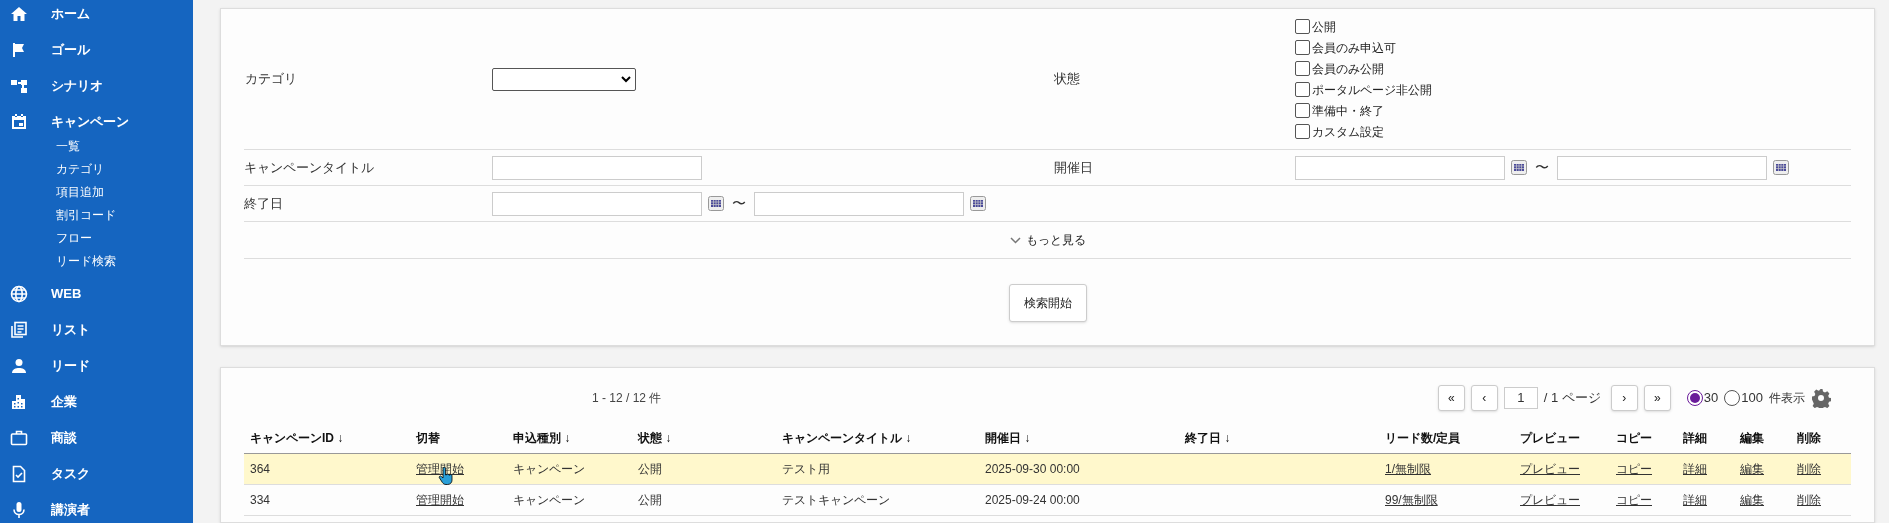  I want to click on field-label: カテゴリ, so click(271, 79).